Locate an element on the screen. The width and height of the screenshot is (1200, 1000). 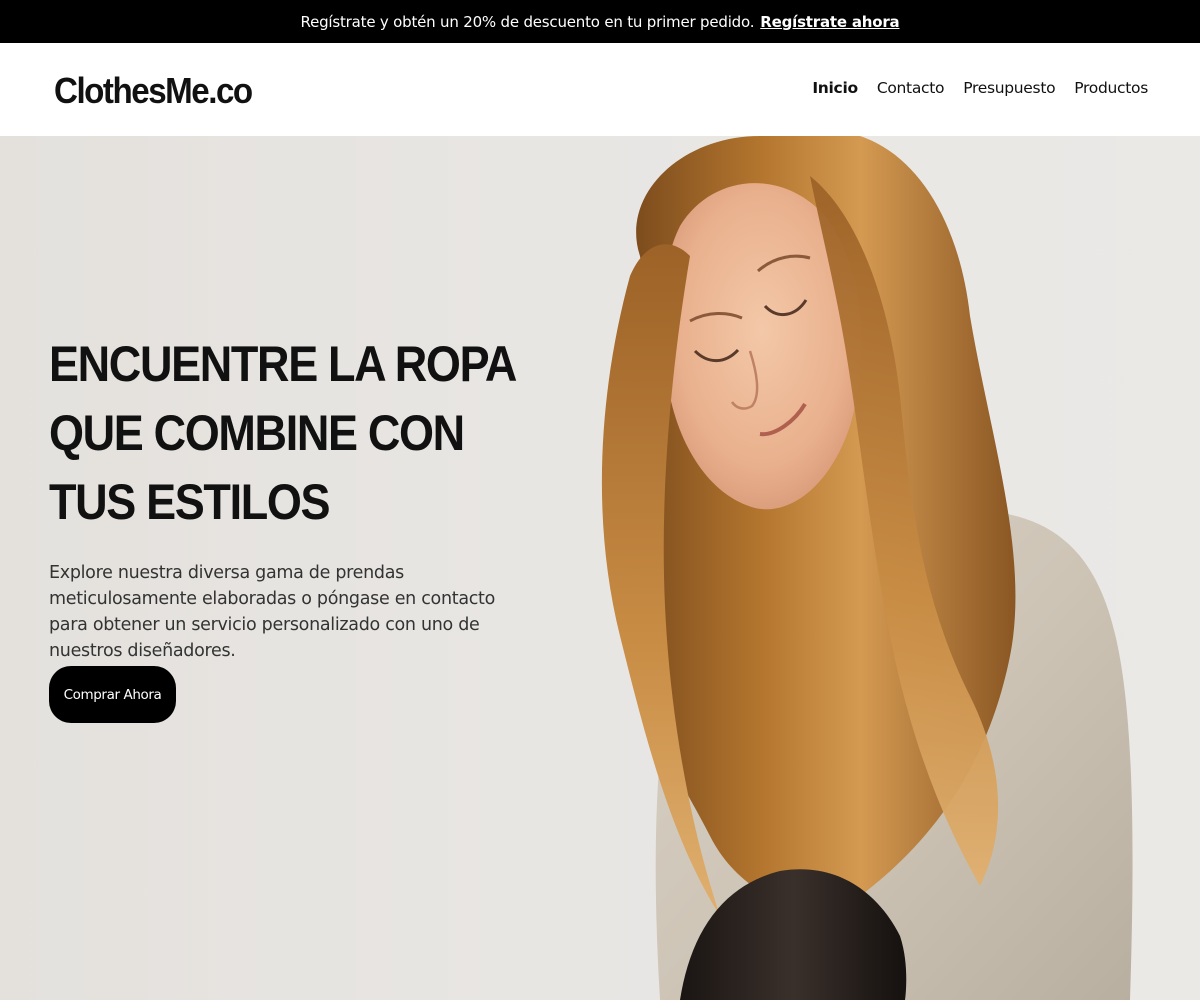
nav-item-inicio: Inicio is located at coordinates (835, 88).